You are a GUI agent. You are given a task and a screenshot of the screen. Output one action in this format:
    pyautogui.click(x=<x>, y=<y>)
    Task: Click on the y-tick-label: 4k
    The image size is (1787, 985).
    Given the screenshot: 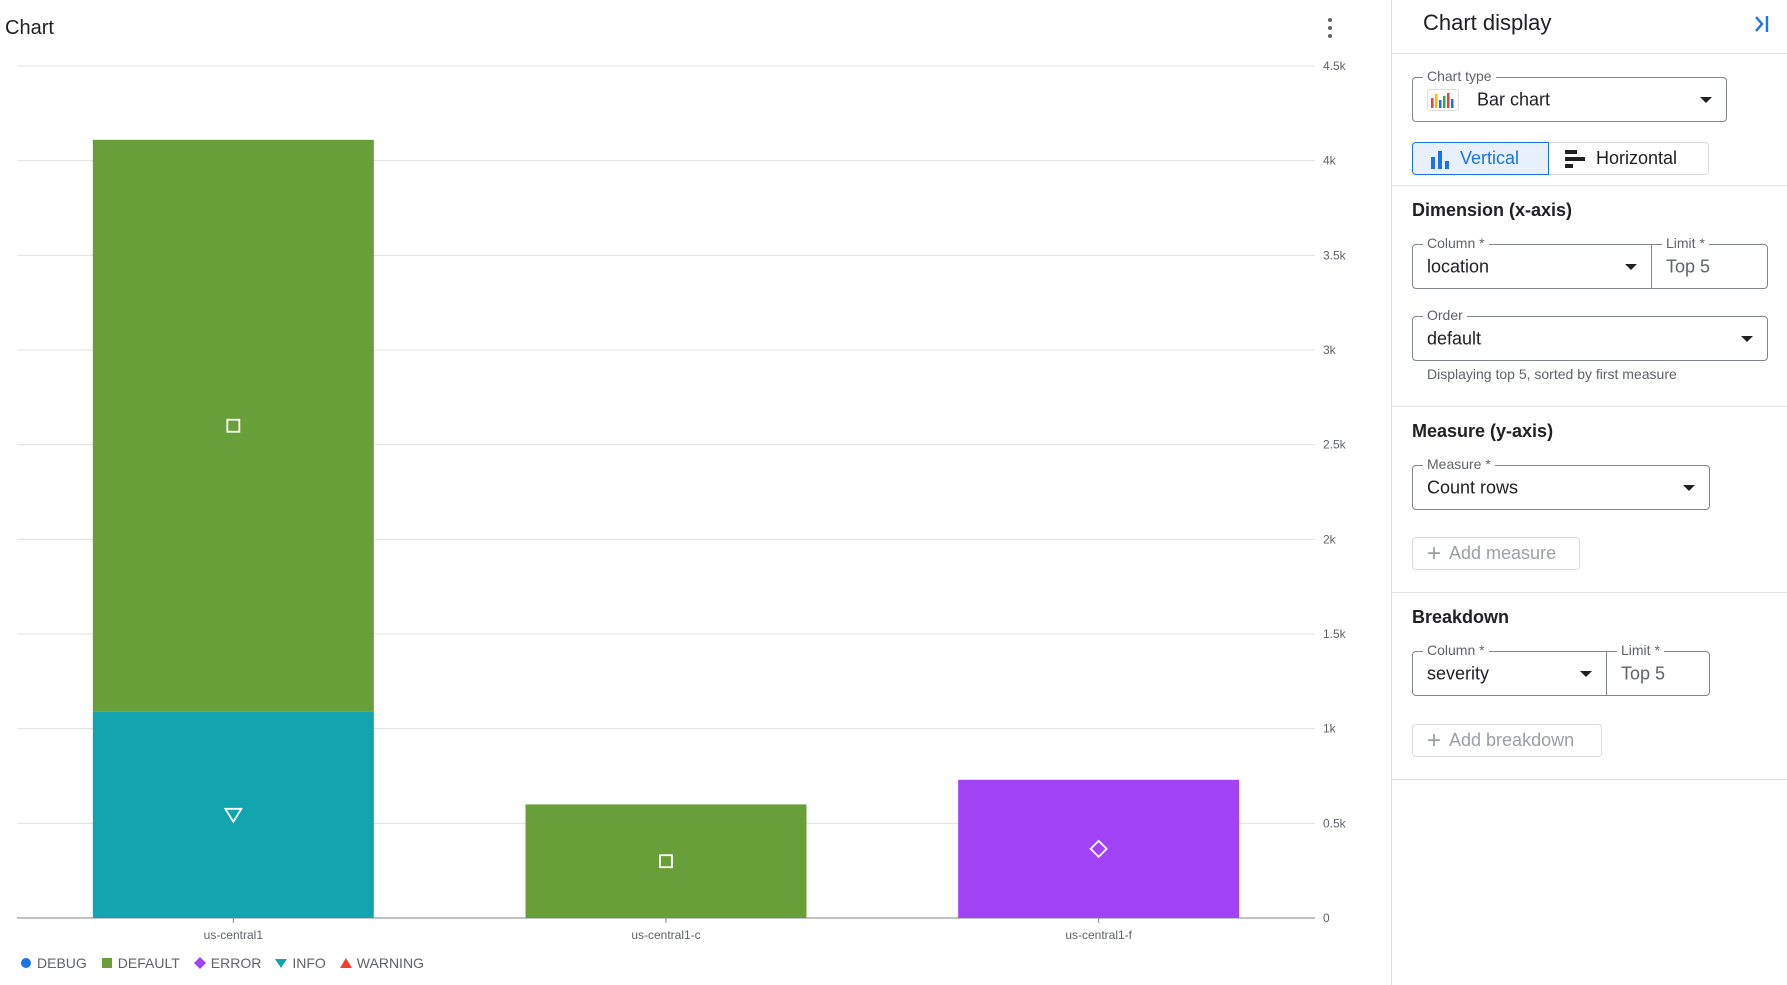 What is the action you would take?
    pyautogui.click(x=1330, y=161)
    